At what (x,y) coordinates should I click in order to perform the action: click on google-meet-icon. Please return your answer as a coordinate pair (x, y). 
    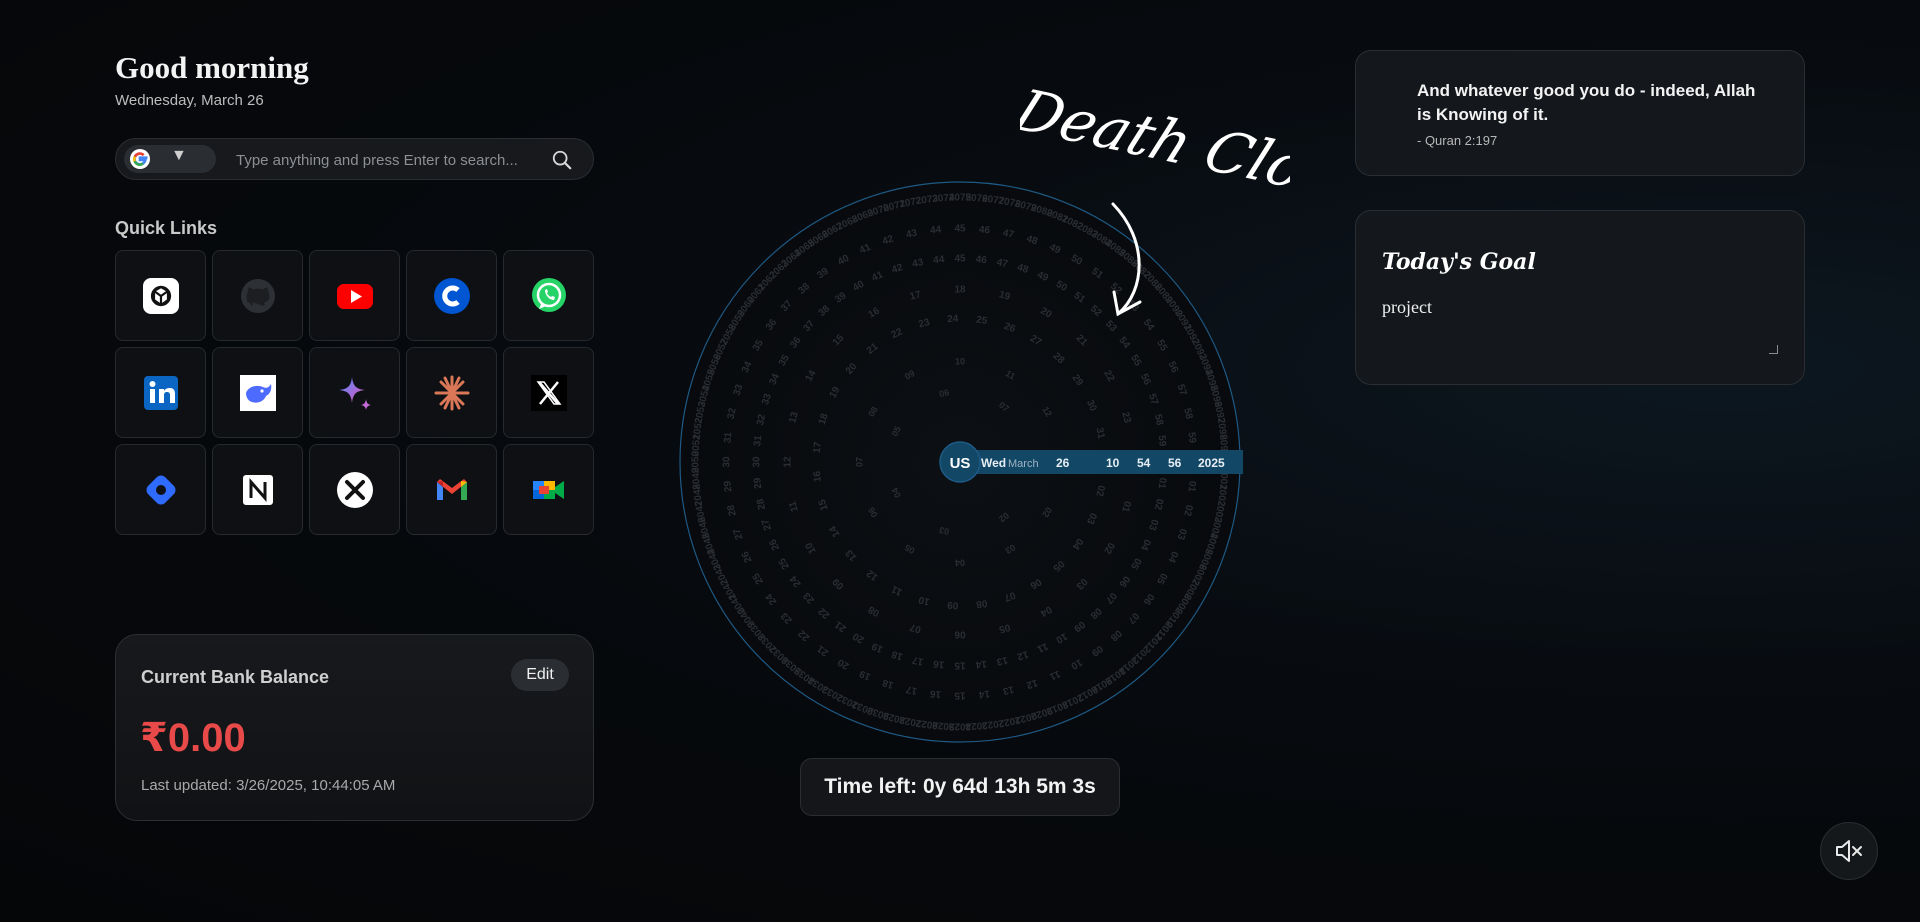
    Looking at the image, I should click on (548, 489).